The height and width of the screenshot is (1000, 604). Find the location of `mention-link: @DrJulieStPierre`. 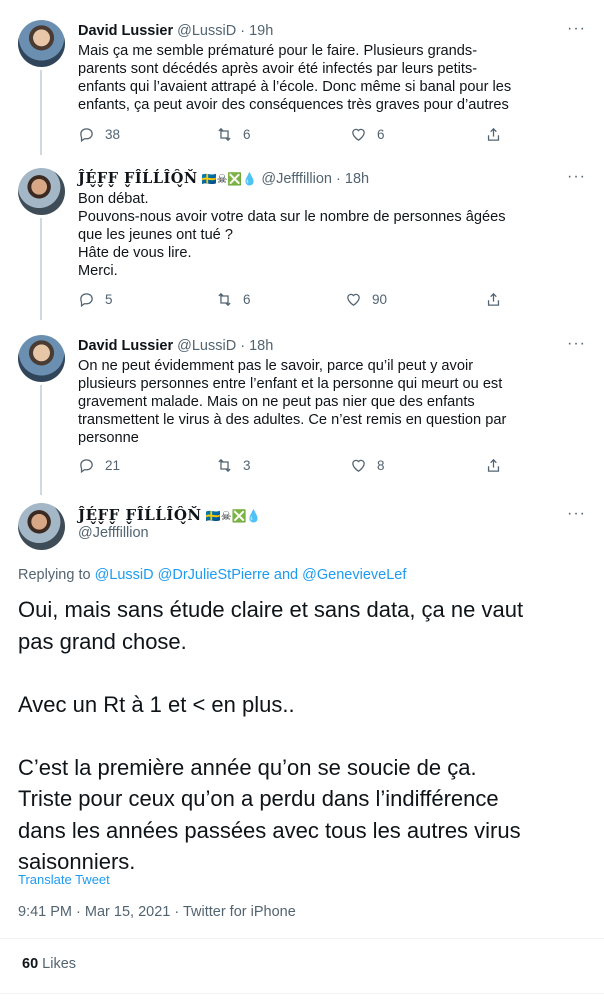

mention-link: @DrJulieStPierre is located at coordinates (214, 575).